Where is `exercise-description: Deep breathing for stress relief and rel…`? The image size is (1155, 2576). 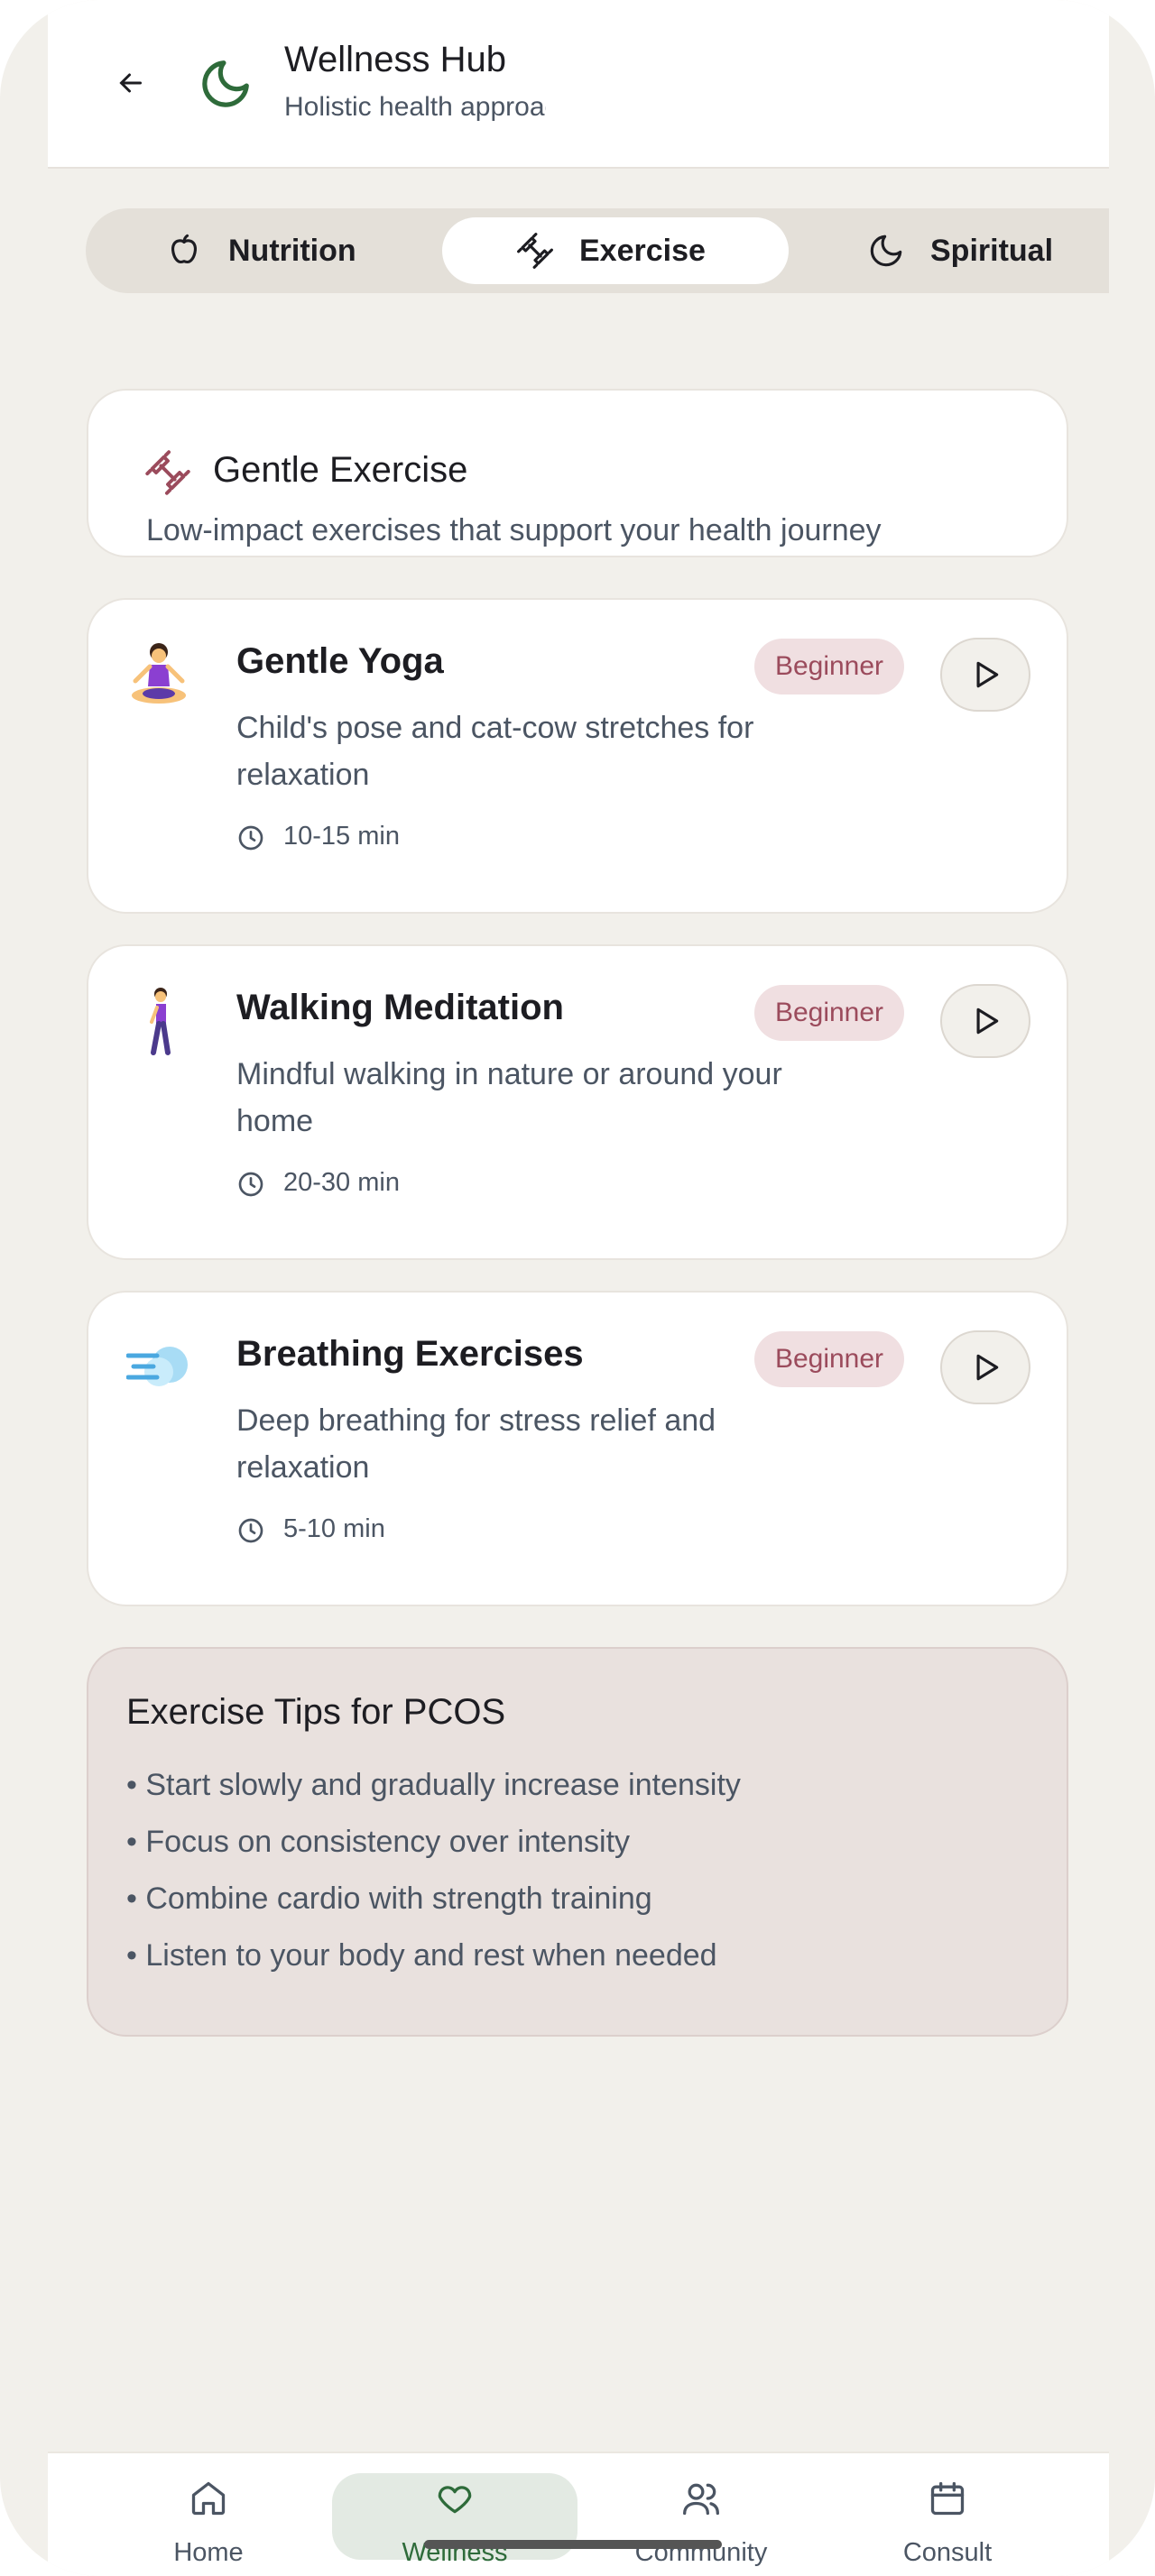
exercise-description: Deep breathing for stress relief and rel… is located at coordinates (476, 1444).